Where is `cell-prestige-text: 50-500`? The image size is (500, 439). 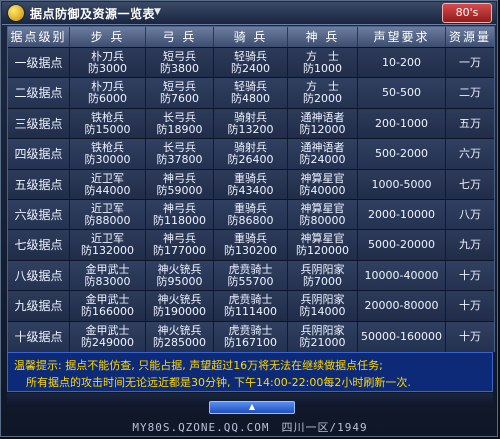
cell-prestige-text: 50-500 is located at coordinates (401, 93).